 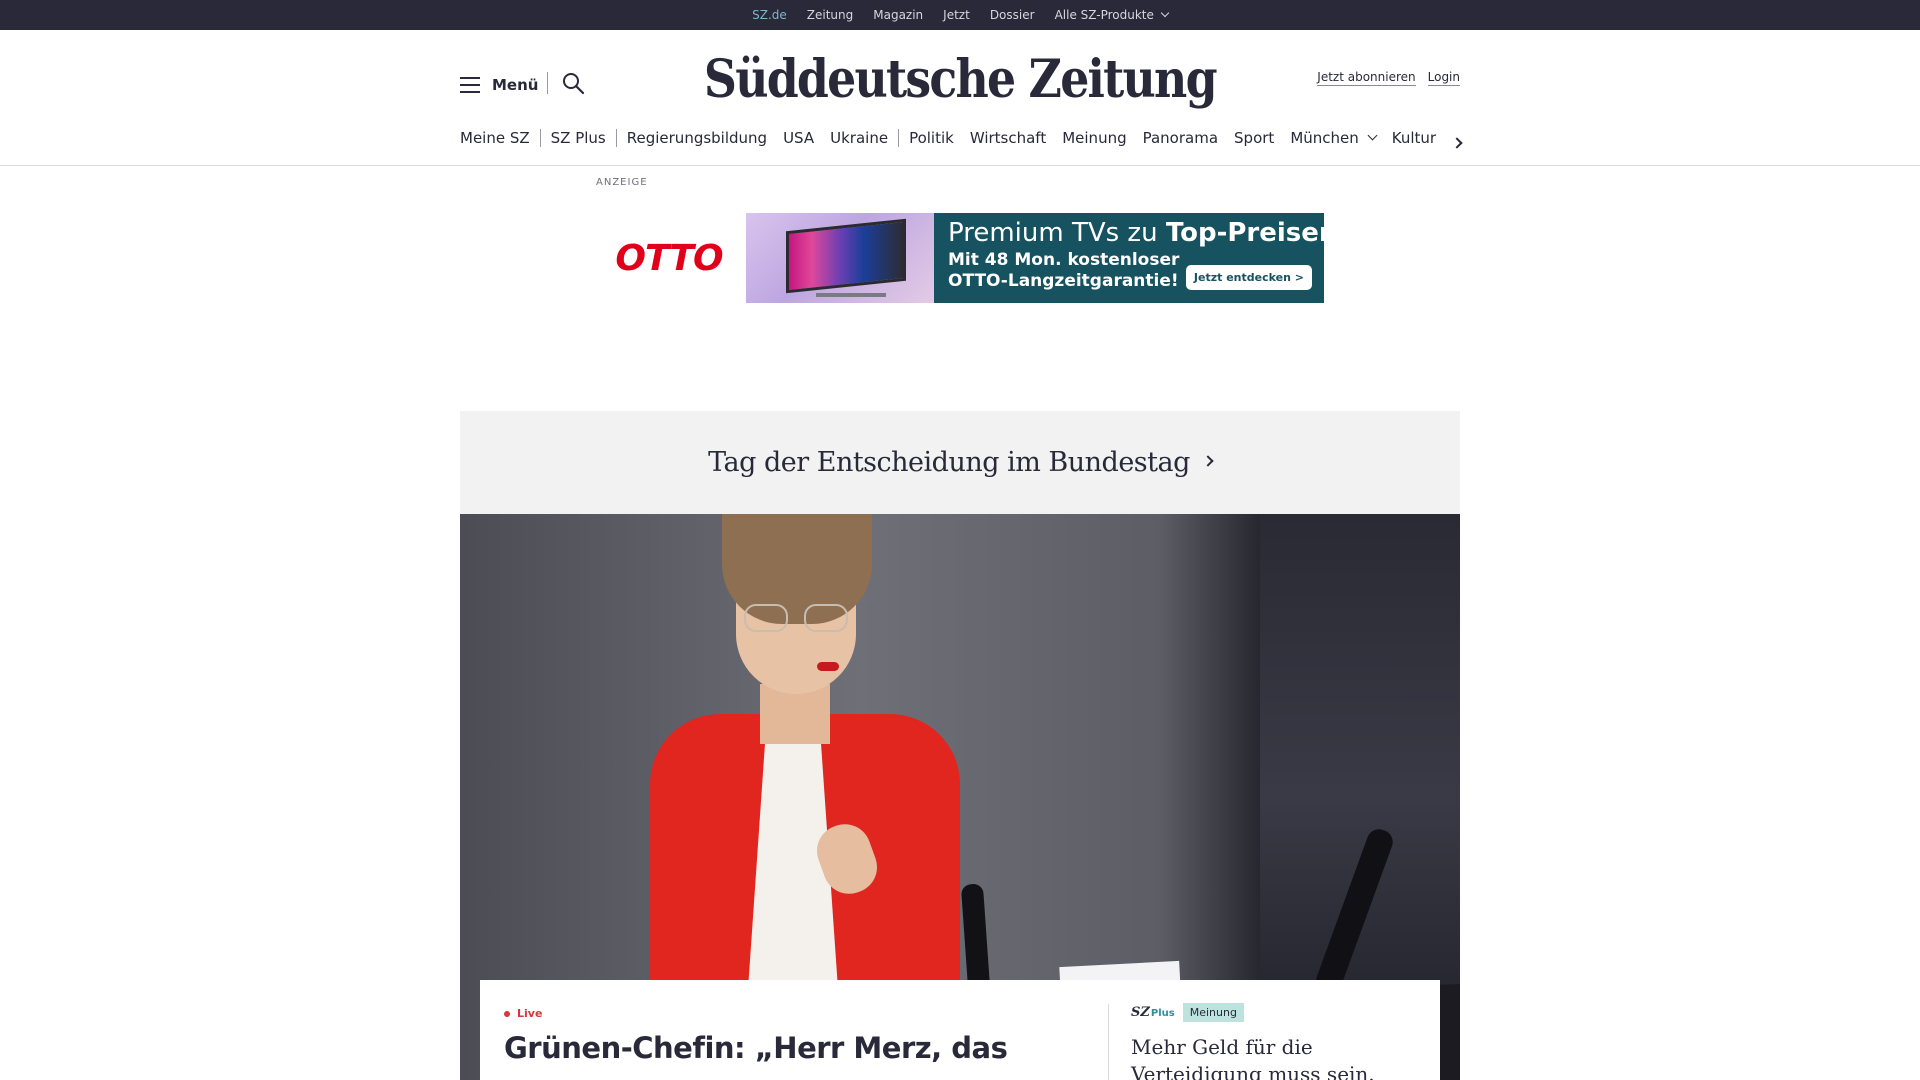 What do you see at coordinates (1094, 138) in the screenshot?
I see `nav-item-meinung: Meinung` at bounding box center [1094, 138].